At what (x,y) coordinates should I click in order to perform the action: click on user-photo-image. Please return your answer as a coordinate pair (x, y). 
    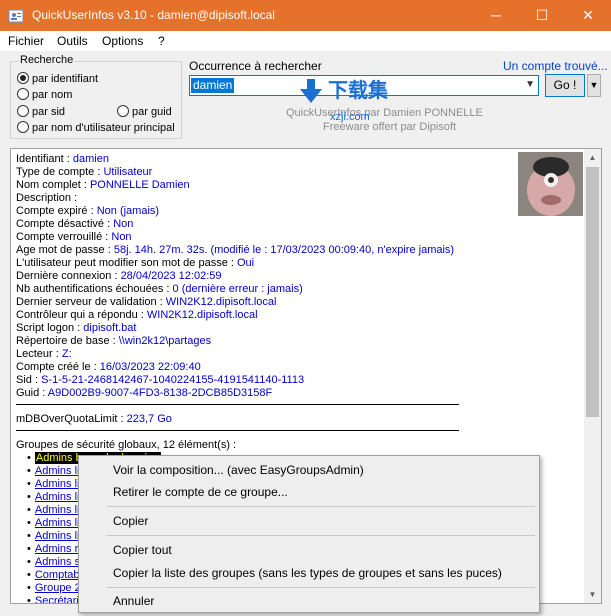
    Looking at the image, I should click on (550, 184).